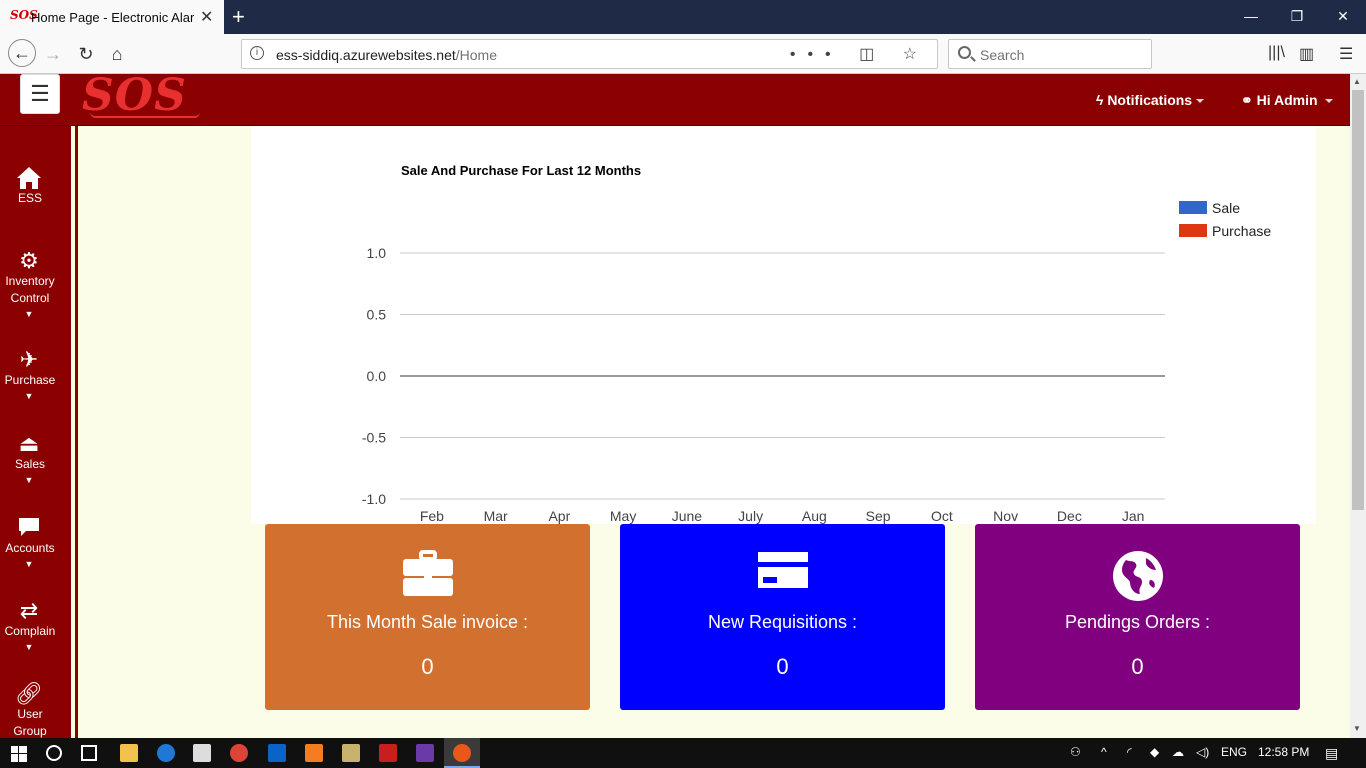 This screenshot has height=768, width=1366. What do you see at coordinates (687, 516) in the screenshot?
I see `x-tick-label: June` at bounding box center [687, 516].